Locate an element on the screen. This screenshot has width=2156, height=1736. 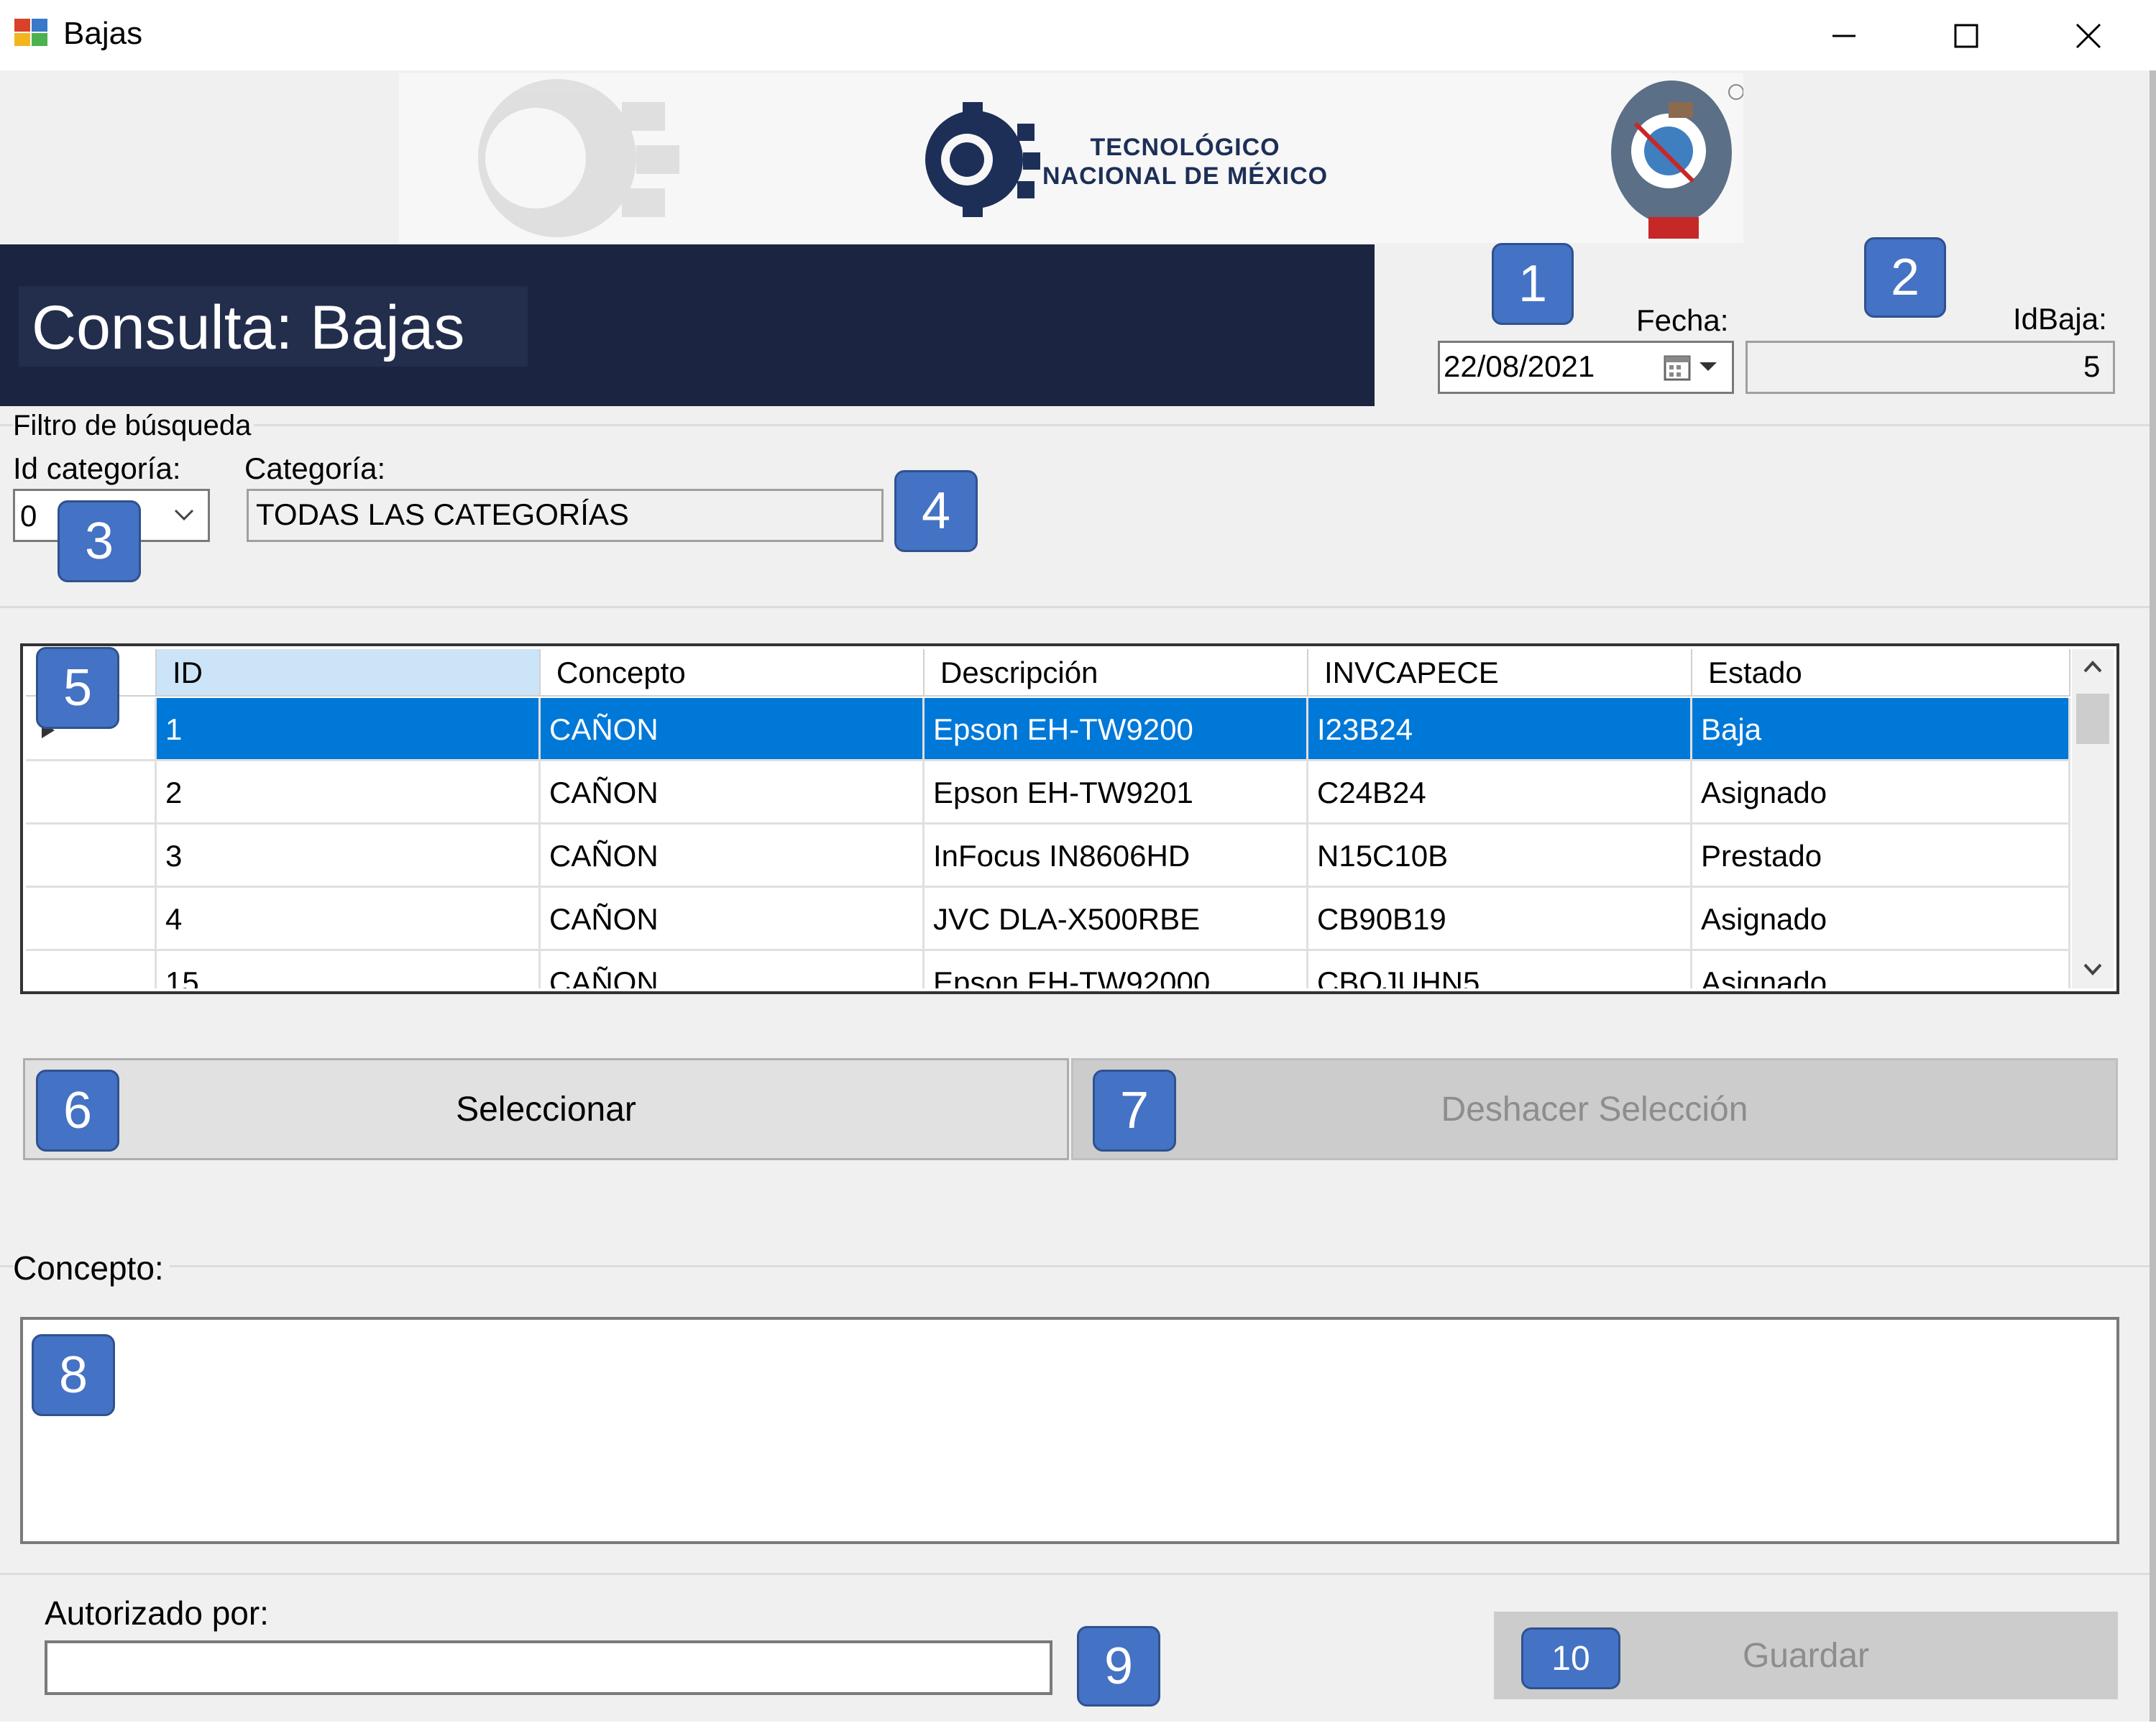
filter-group-border is located at coordinates (1075, 425).